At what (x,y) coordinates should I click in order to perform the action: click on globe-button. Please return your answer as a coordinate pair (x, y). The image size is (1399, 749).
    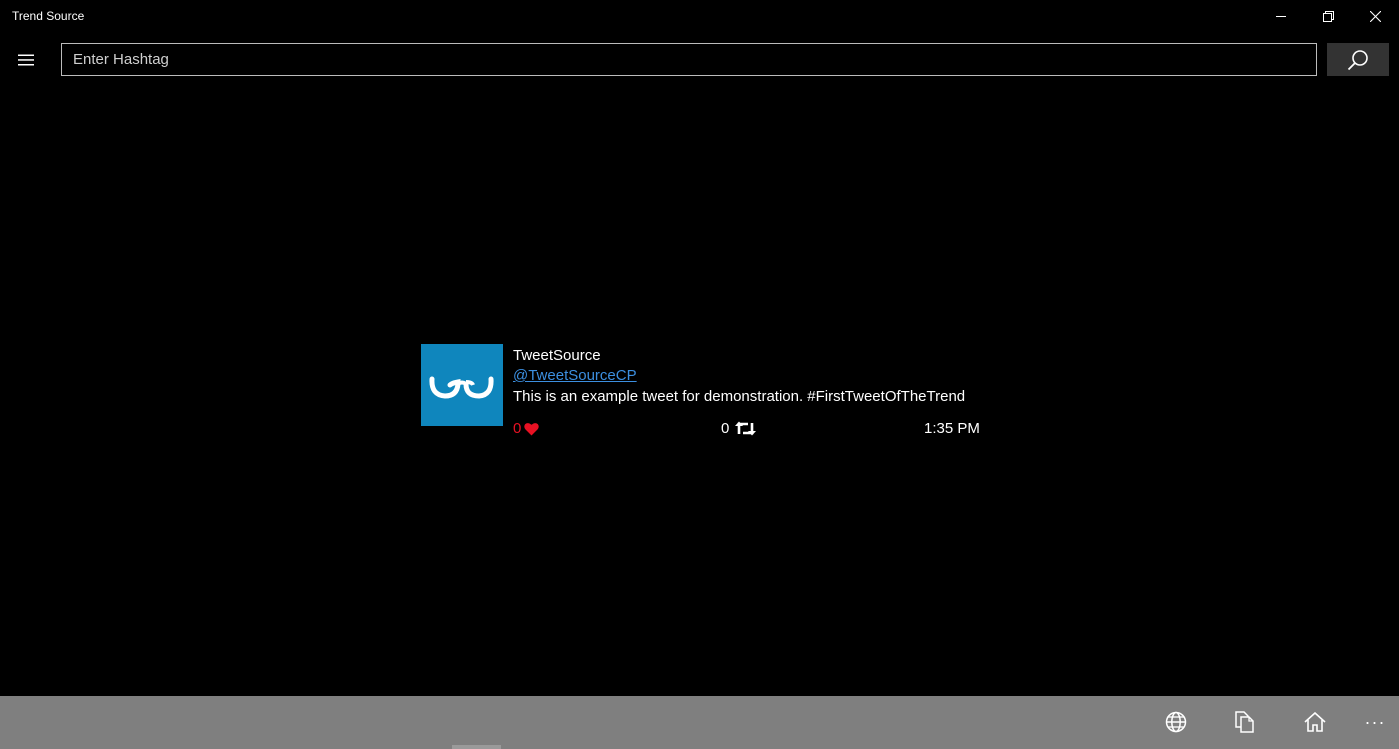
    Looking at the image, I should click on (1176, 722).